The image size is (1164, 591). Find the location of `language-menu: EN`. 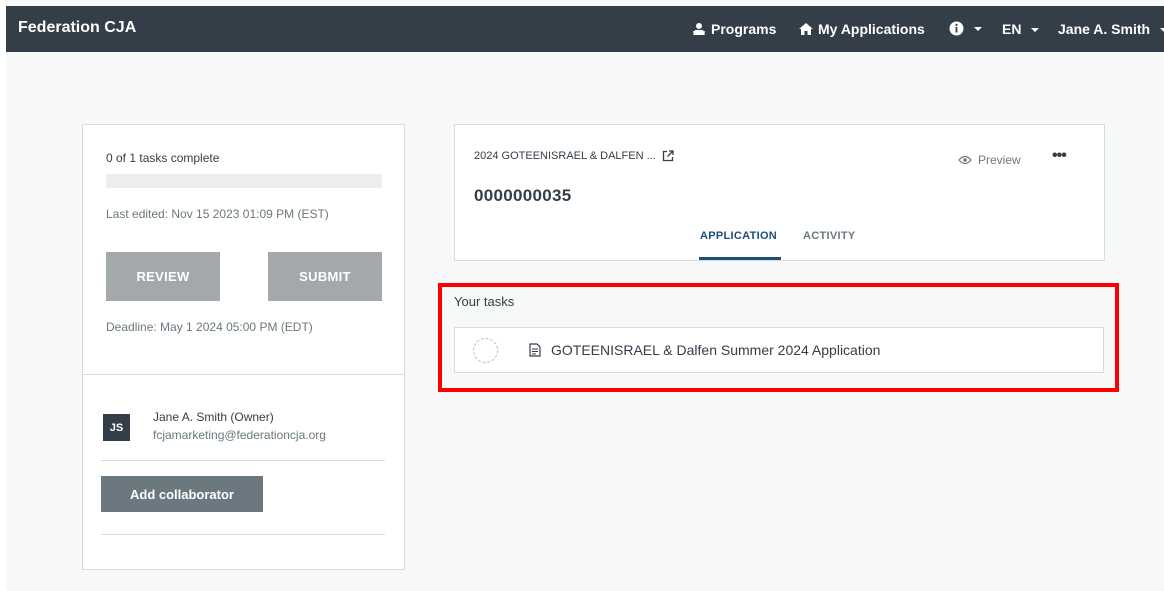

language-menu: EN is located at coordinates (1021, 29).